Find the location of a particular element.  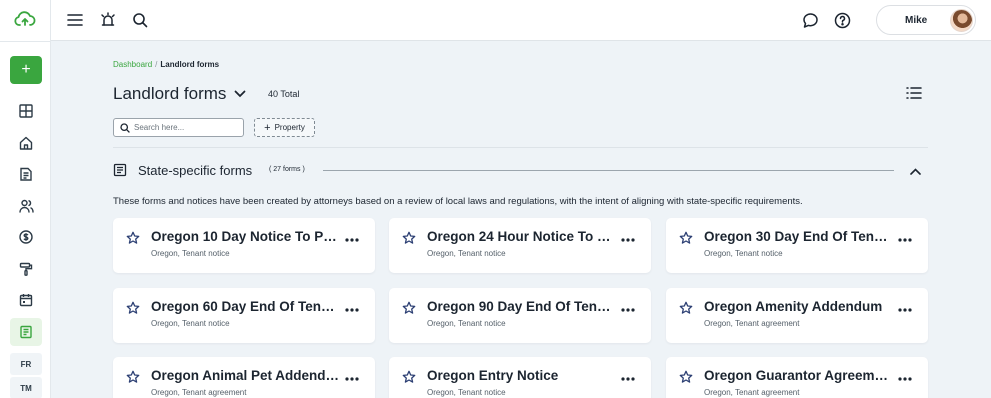

paint-roller-icon is located at coordinates (26, 269).